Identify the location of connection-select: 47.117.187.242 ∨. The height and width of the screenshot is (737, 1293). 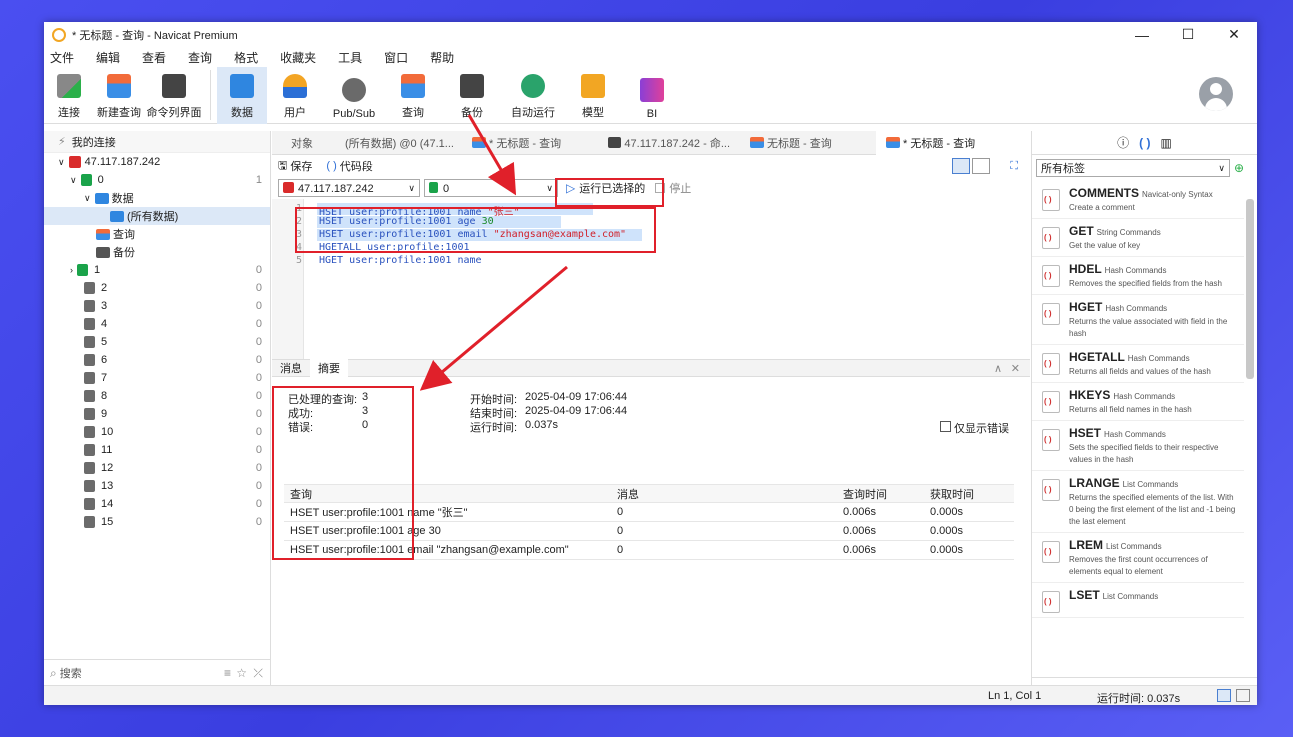
(349, 188).